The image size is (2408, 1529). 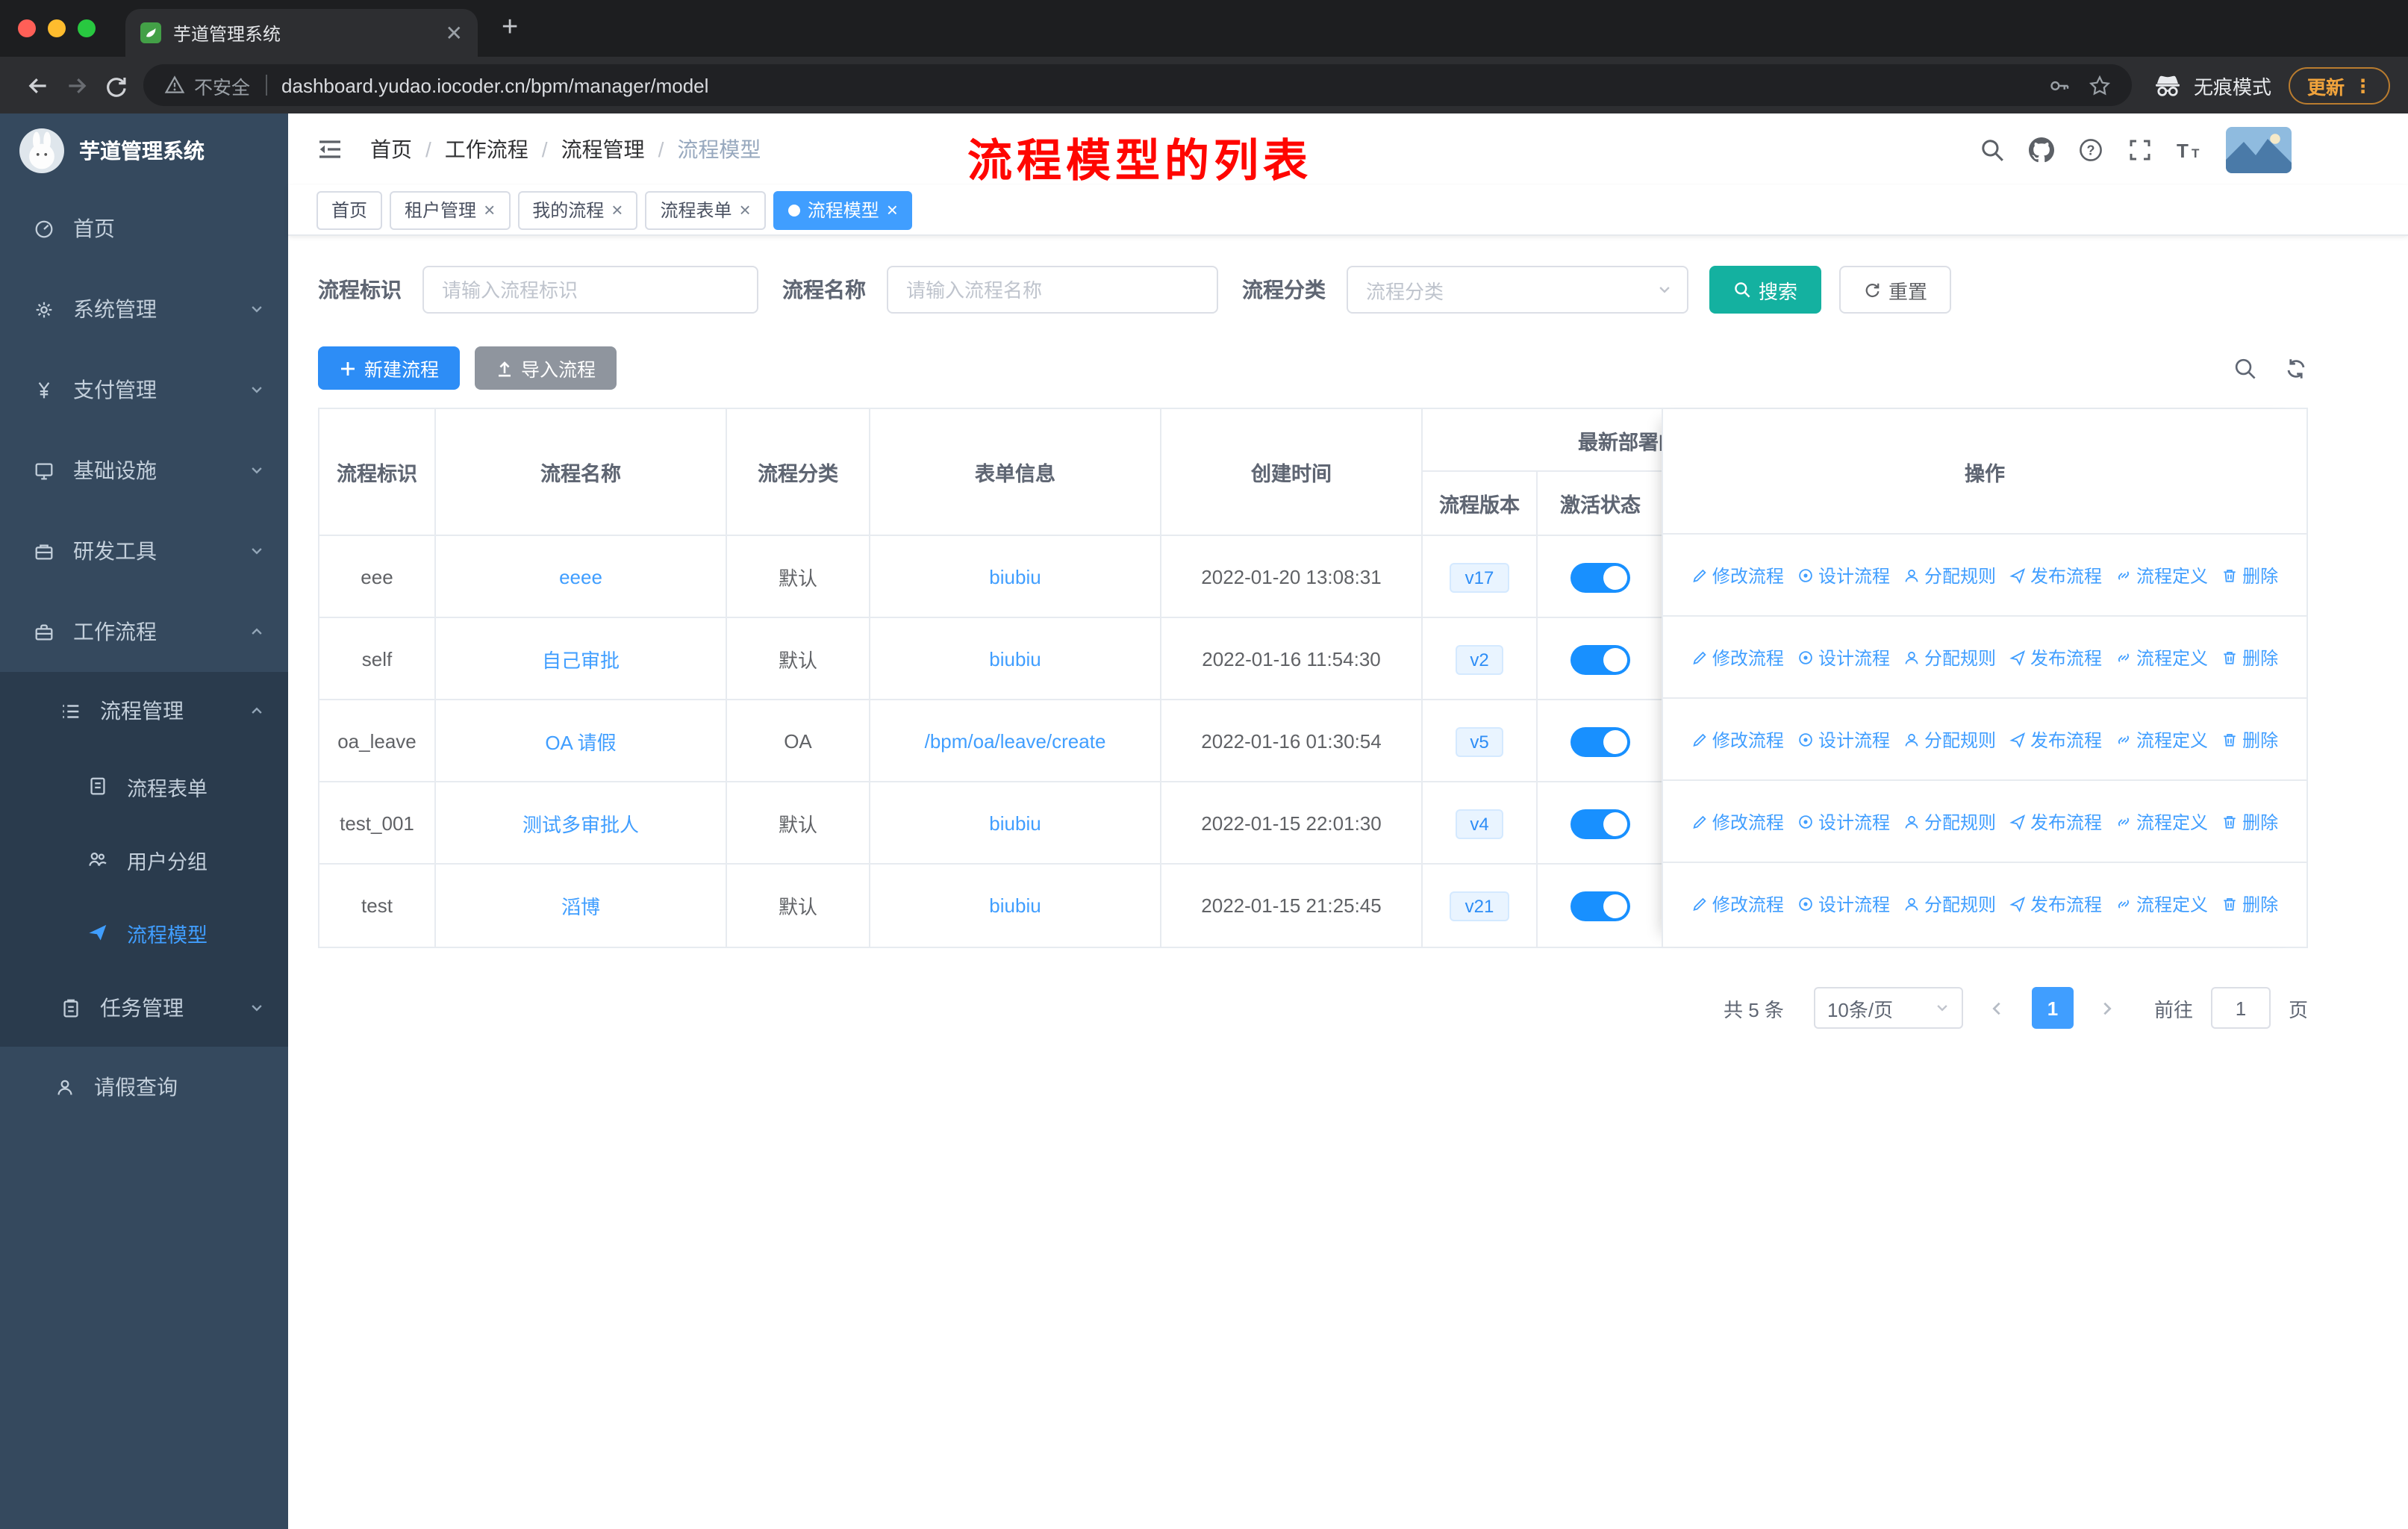 I want to click on tag-home: 首页, so click(x=349, y=209).